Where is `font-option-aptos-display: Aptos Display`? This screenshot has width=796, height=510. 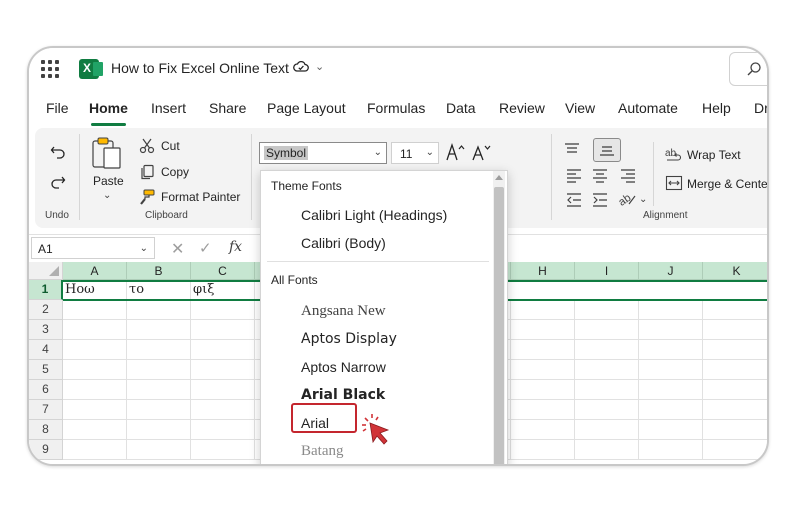
font-option-aptos-display: Aptos Display is located at coordinates (349, 339).